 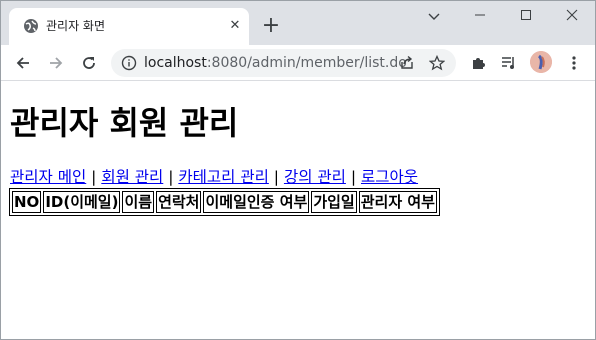 What do you see at coordinates (306, 63) in the screenshot?
I see `url-path: :8080/admin/member/list.do` at bounding box center [306, 63].